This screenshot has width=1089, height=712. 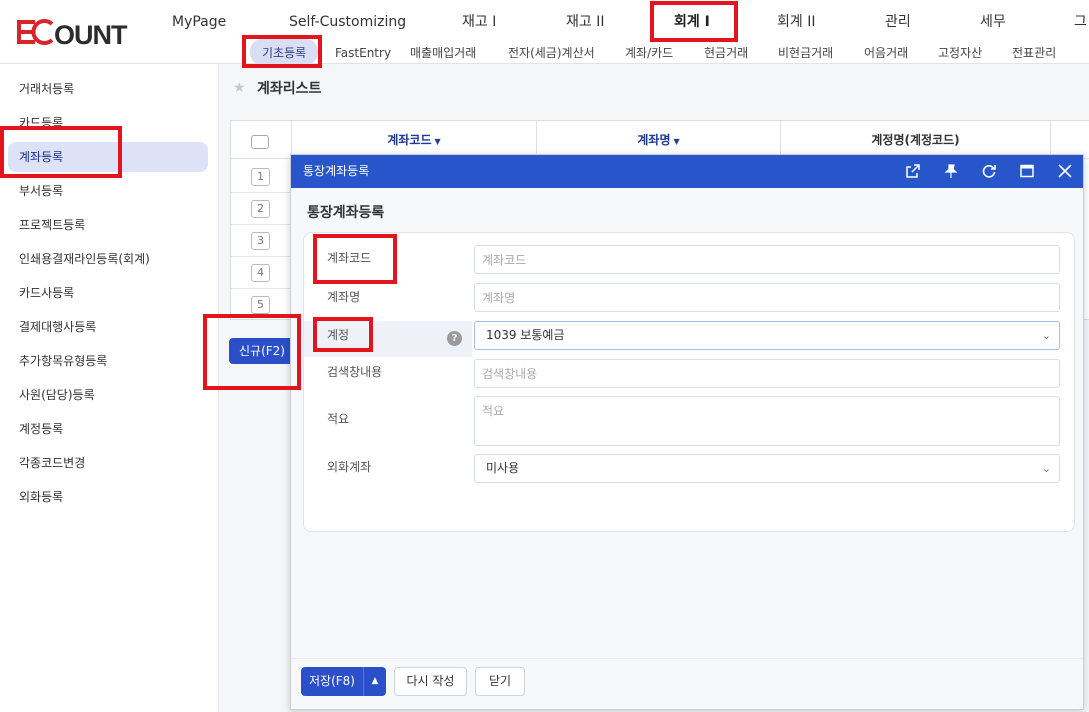 What do you see at coordinates (346, 213) in the screenshot?
I see `form-title: 통장계좌등록` at bounding box center [346, 213].